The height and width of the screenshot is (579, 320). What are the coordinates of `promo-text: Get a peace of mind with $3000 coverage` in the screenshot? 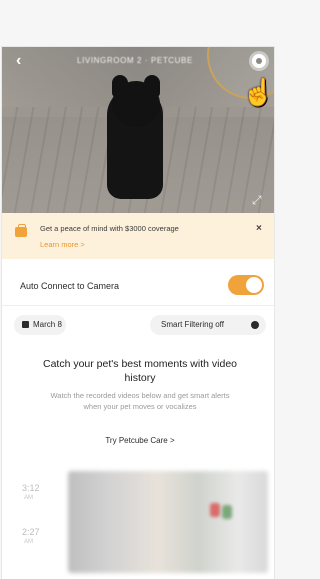 It's located at (109, 228).